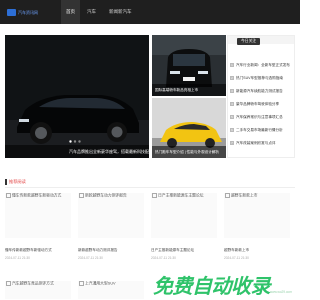  What do you see at coordinates (150, 12) in the screenshot?
I see `top-navigation-bar: 汽车资讯网 首页 汽车 新闻新汽车` at bounding box center [150, 12].